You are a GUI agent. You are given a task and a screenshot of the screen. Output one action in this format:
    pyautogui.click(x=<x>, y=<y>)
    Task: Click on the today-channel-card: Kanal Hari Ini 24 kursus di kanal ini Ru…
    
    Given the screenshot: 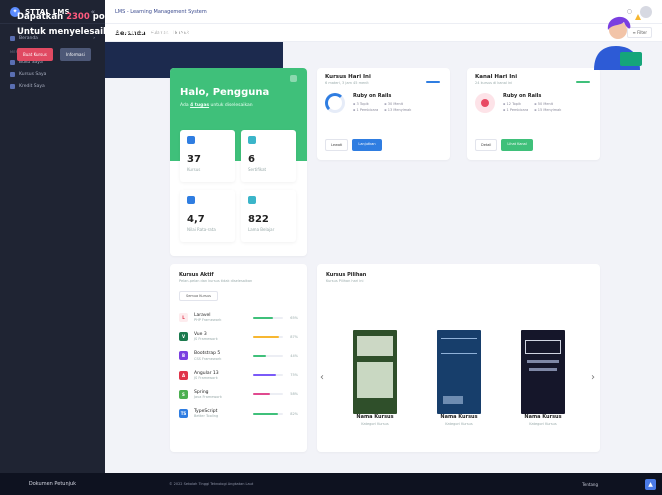 What is the action you would take?
    pyautogui.click(x=533, y=114)
    